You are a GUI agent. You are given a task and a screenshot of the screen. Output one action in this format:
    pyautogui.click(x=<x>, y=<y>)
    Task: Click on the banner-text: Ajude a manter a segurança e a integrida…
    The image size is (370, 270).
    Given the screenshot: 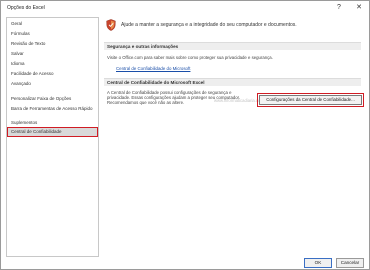 What is the action you would take?
    pyautogui.click(x=209, y=25)
    